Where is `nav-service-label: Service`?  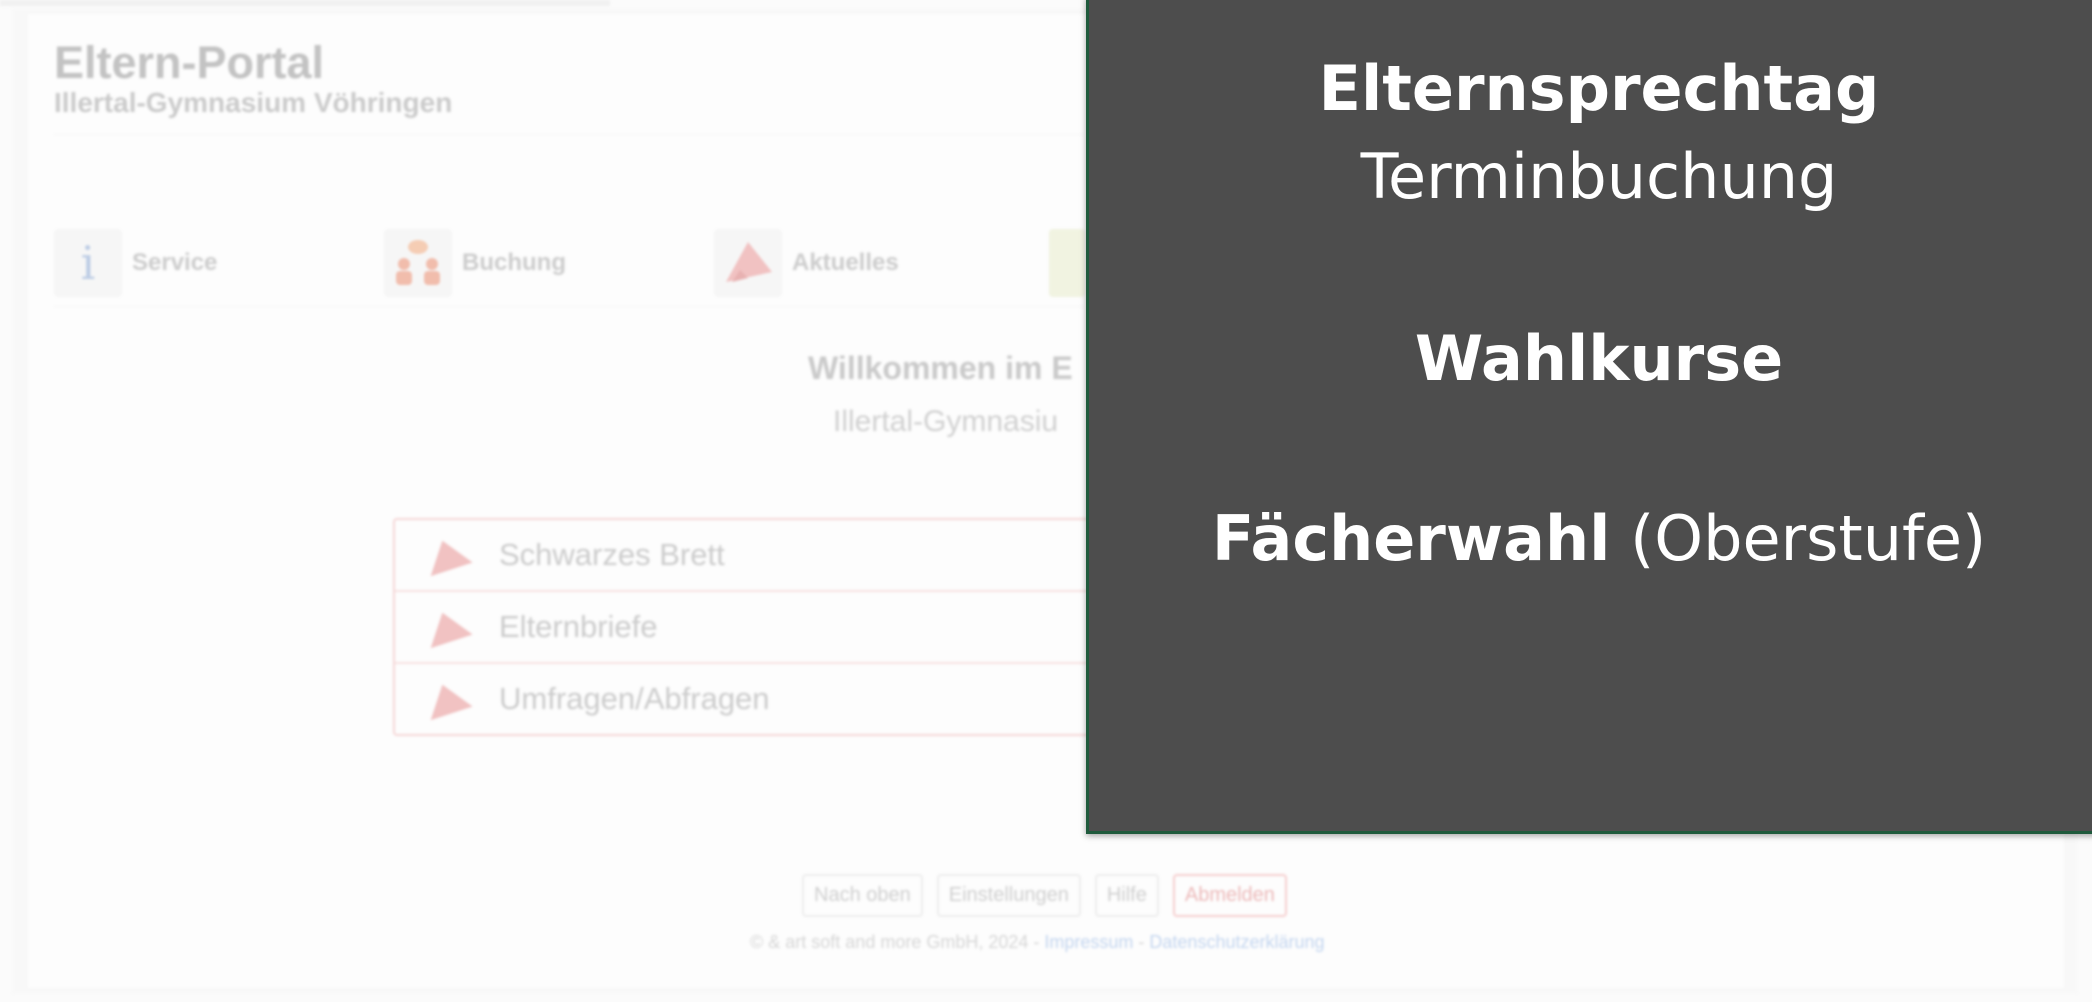
nav-service-label: Service is located at coordinates (175, 262).